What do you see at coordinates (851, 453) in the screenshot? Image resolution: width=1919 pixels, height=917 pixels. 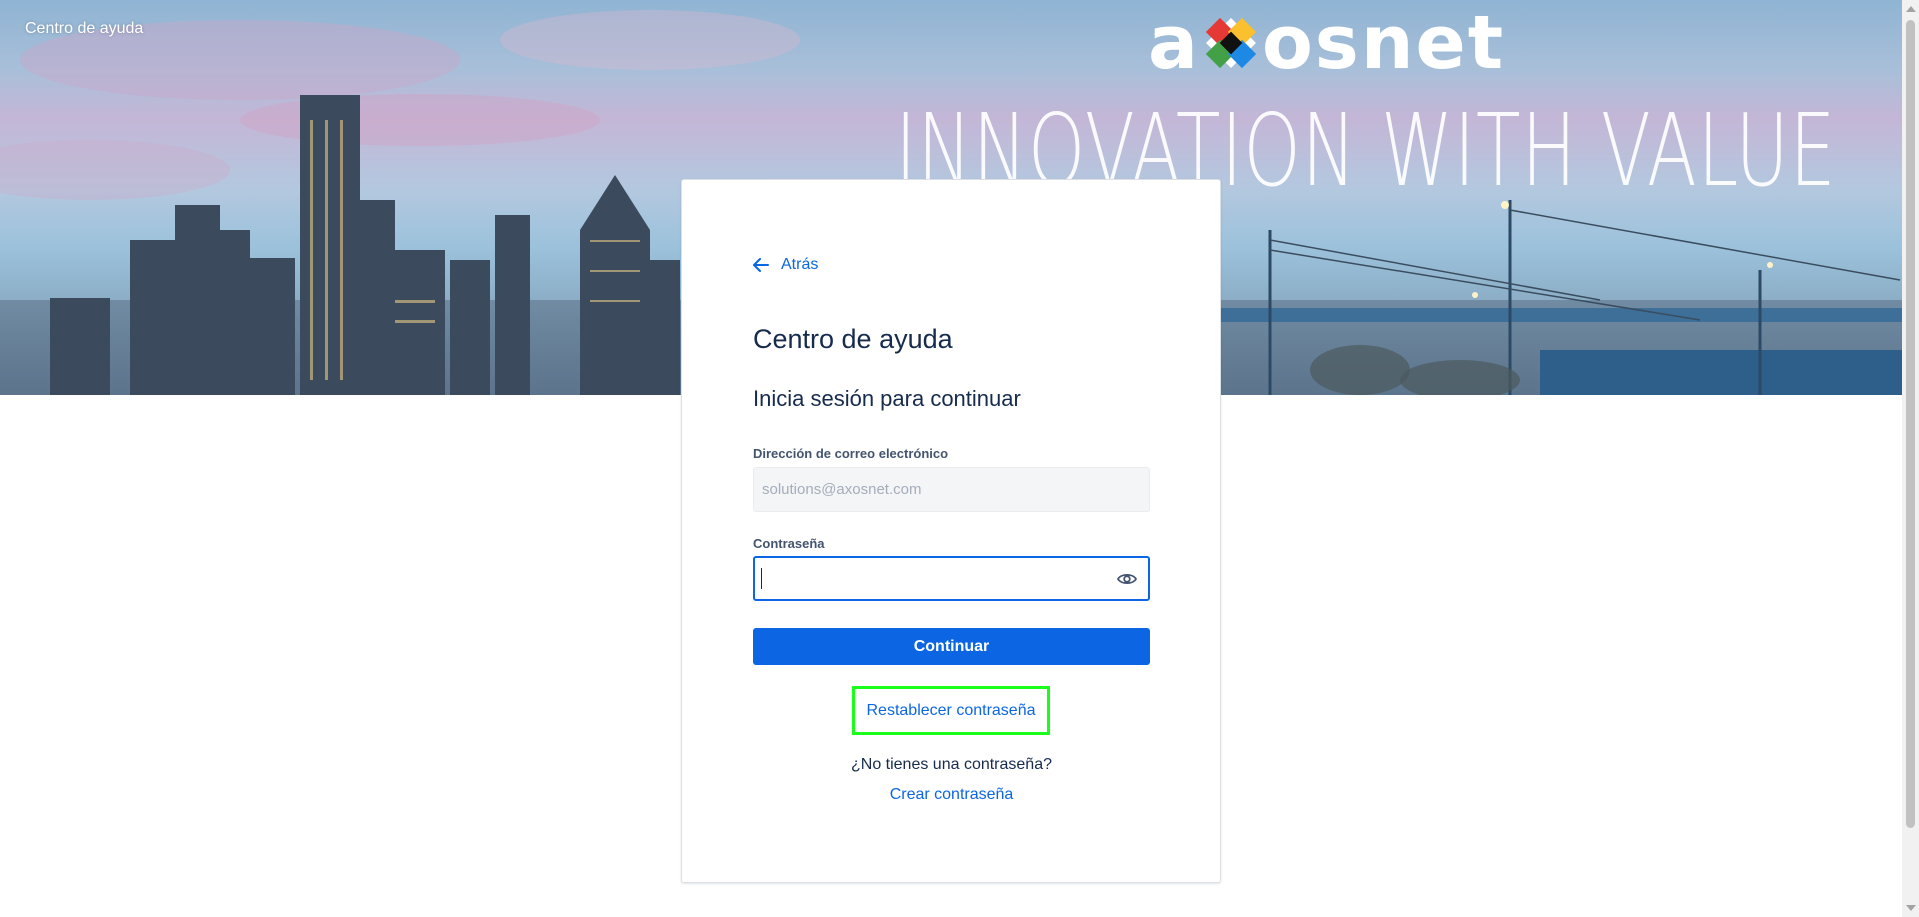 I see `email-label: Dirección de correo electrónico` at bounding box center [851, 453].